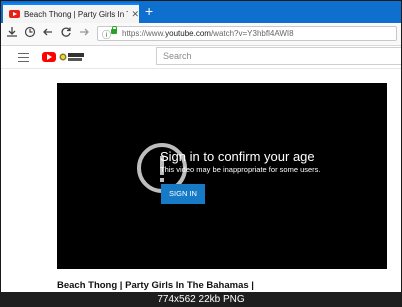 The height and width of the screenshot is (307, 402). I want to click on search-input: Search, so click(278, 56).